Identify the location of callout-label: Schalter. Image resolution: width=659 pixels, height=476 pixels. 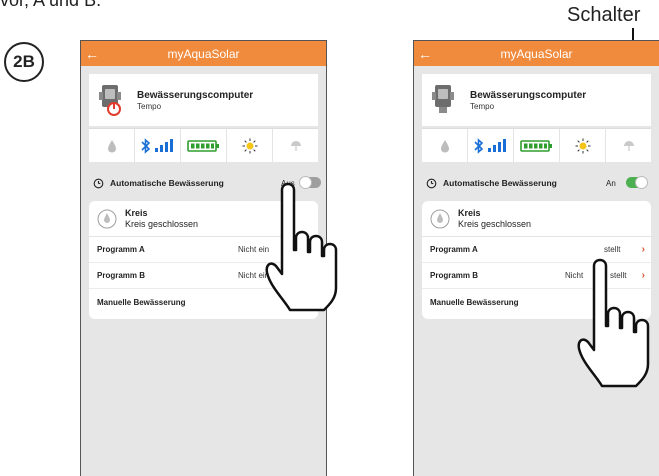
(604, 15).